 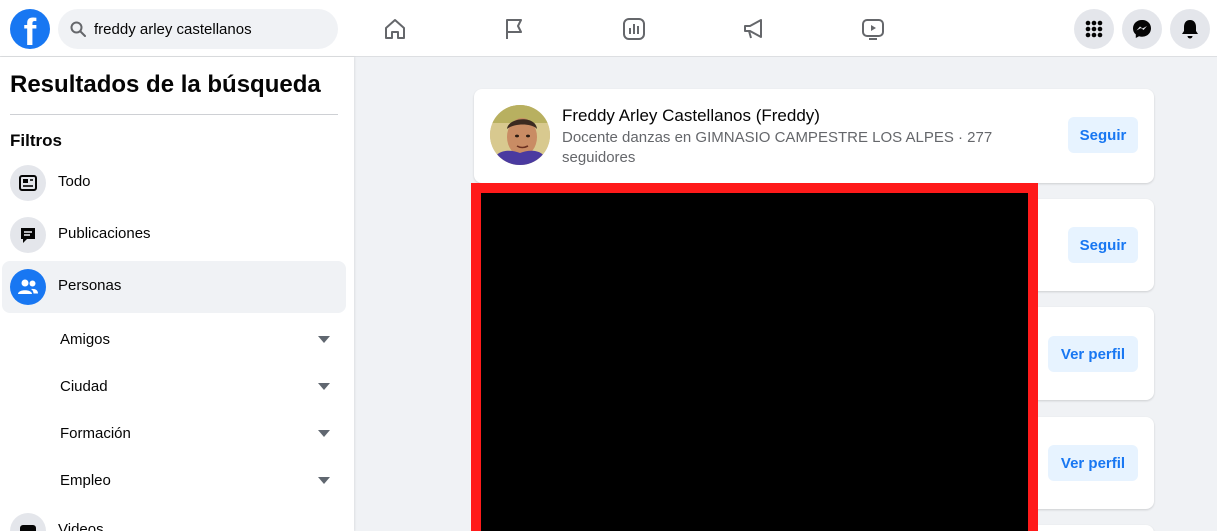 What do you see at coordinates (395, 29) in the screenshot?
I see `home-icon` at bounding box center [395, 29].